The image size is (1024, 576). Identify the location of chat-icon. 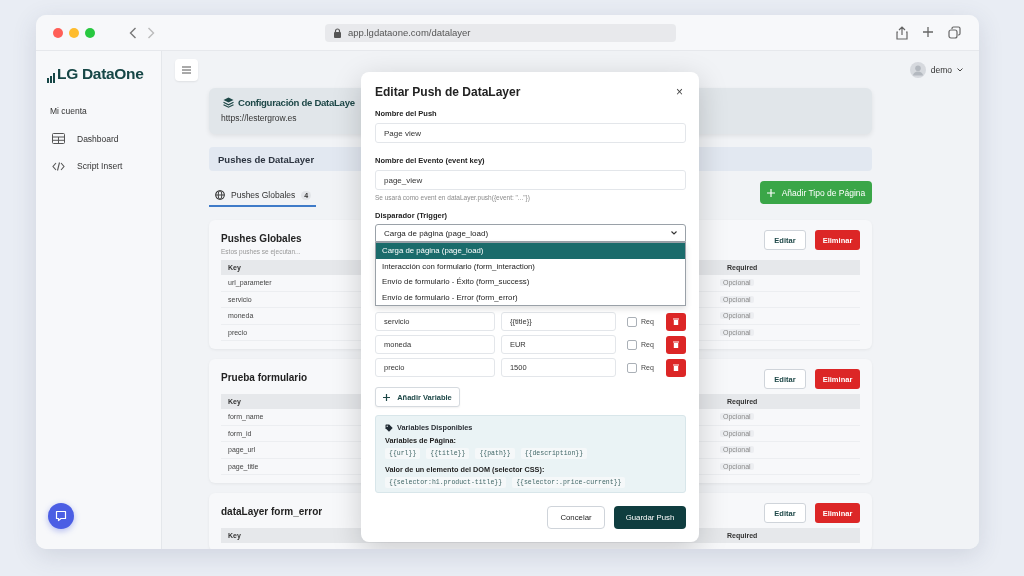
(61, 516).